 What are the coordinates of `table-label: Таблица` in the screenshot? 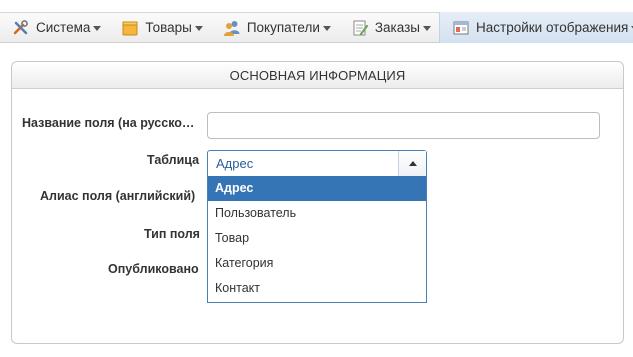 It's located at (173, 160).